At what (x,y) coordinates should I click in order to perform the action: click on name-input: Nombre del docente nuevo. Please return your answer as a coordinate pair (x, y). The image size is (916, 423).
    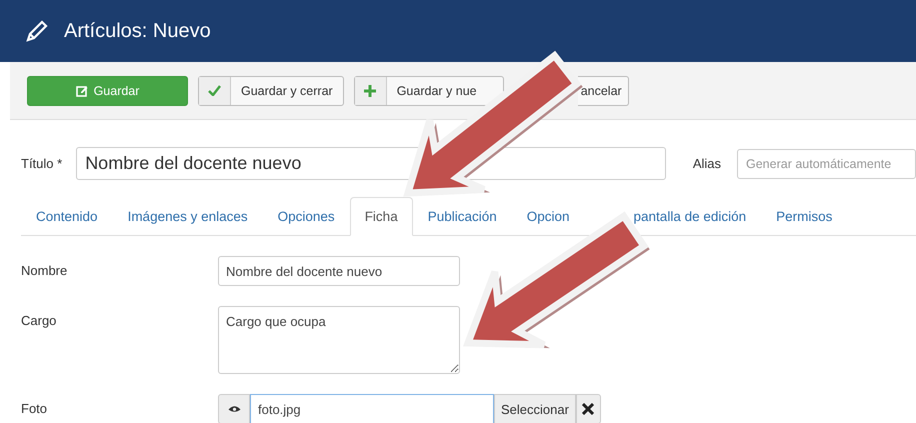
    Looking at the image, I should click on (339, 271).